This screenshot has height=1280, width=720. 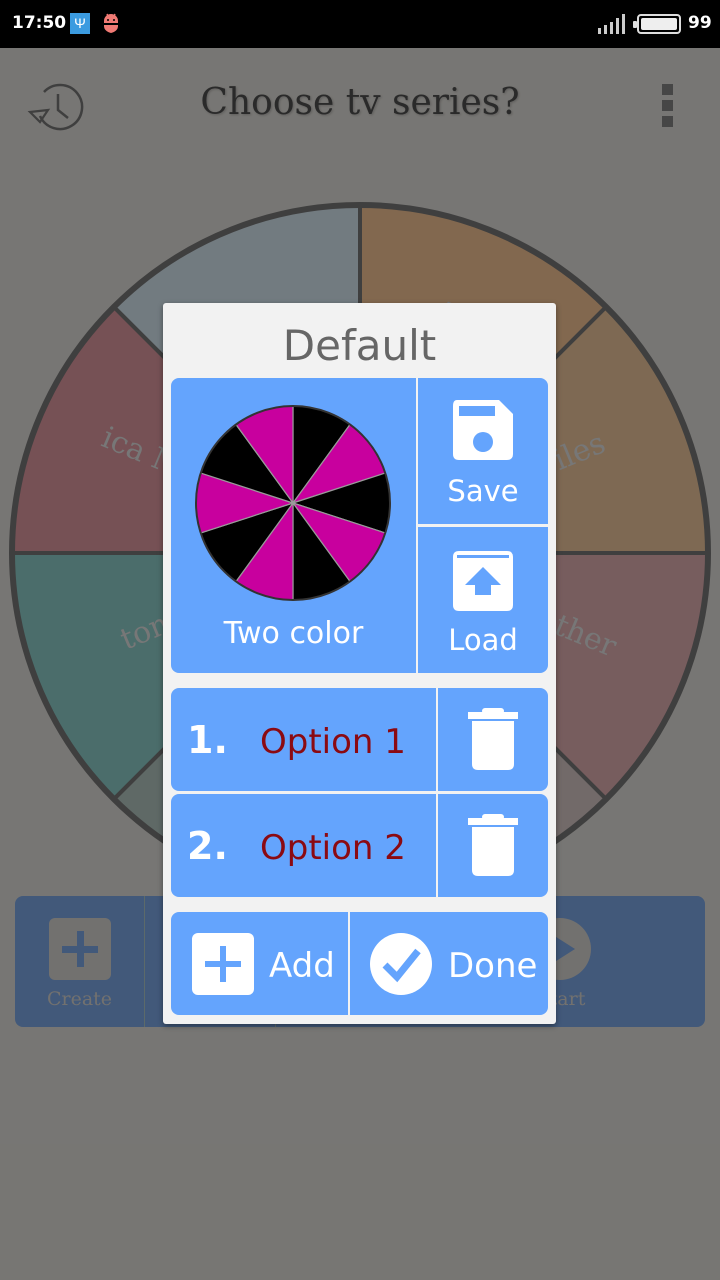 I want to click on option-row: 2. Option 2, so click(x=359, y=845).